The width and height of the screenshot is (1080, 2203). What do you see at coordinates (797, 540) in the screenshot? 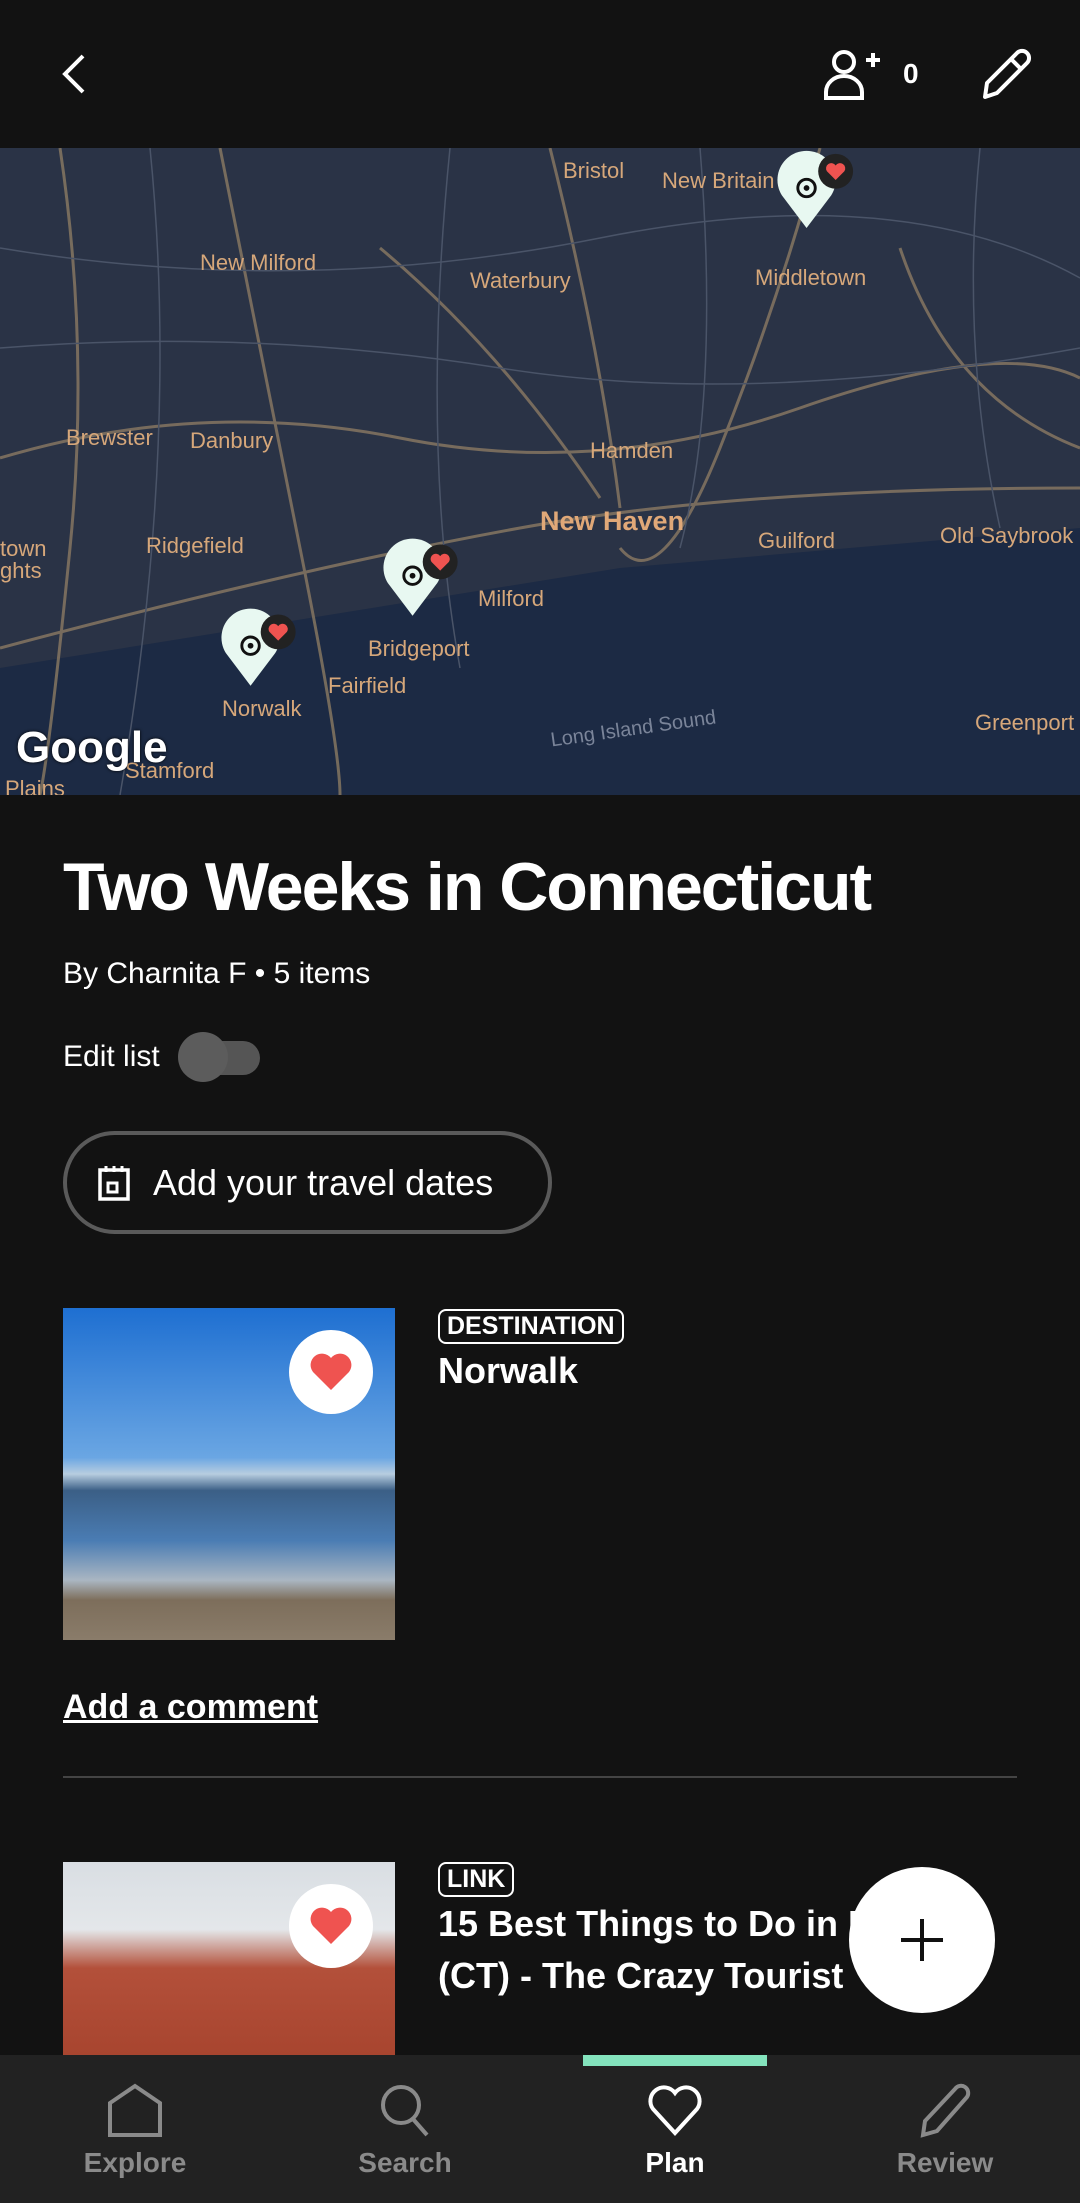
I see `map-label: Guilford` at bounding box center [797, 540].